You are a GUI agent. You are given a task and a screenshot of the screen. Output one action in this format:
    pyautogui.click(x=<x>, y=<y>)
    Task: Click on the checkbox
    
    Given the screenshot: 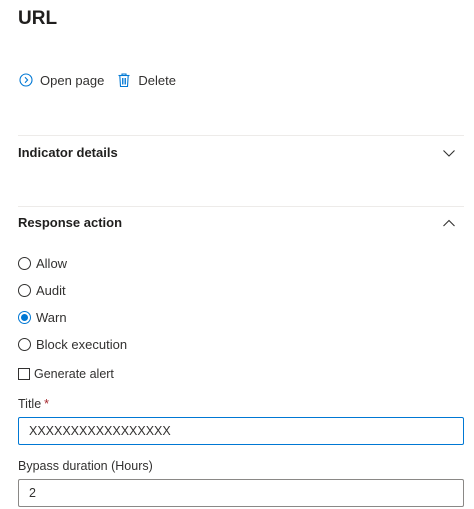 What is the action you would take?
    pyautogui.click(x=24, y=374)
    